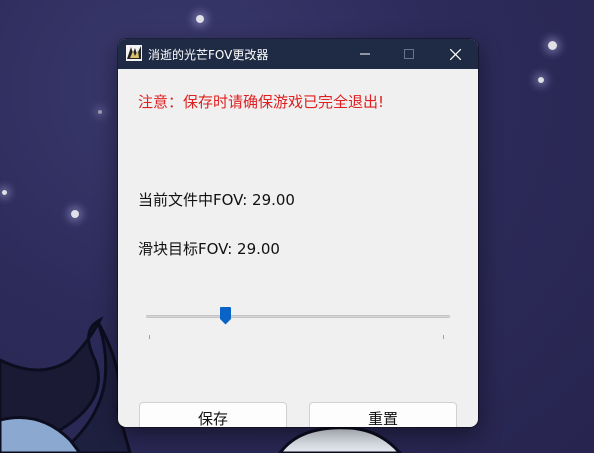 The width and height of the screenshot is (594, 453). I want to click on minimize-icon, so click(365, 54).